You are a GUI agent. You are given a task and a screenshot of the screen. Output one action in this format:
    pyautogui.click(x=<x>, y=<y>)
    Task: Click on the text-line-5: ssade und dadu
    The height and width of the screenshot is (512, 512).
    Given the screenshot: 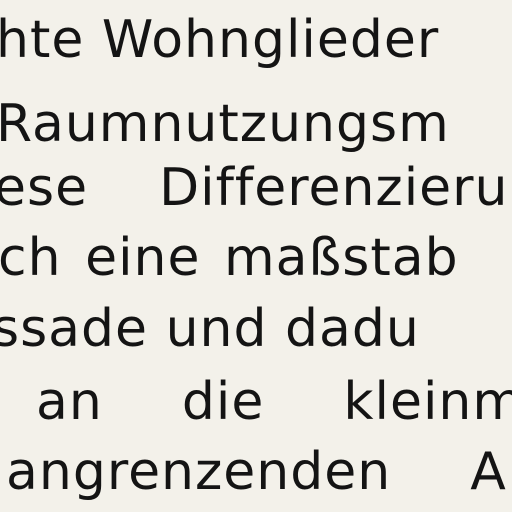 What is the action you would take?
    pyautogui.click(x=210, y=329)
    